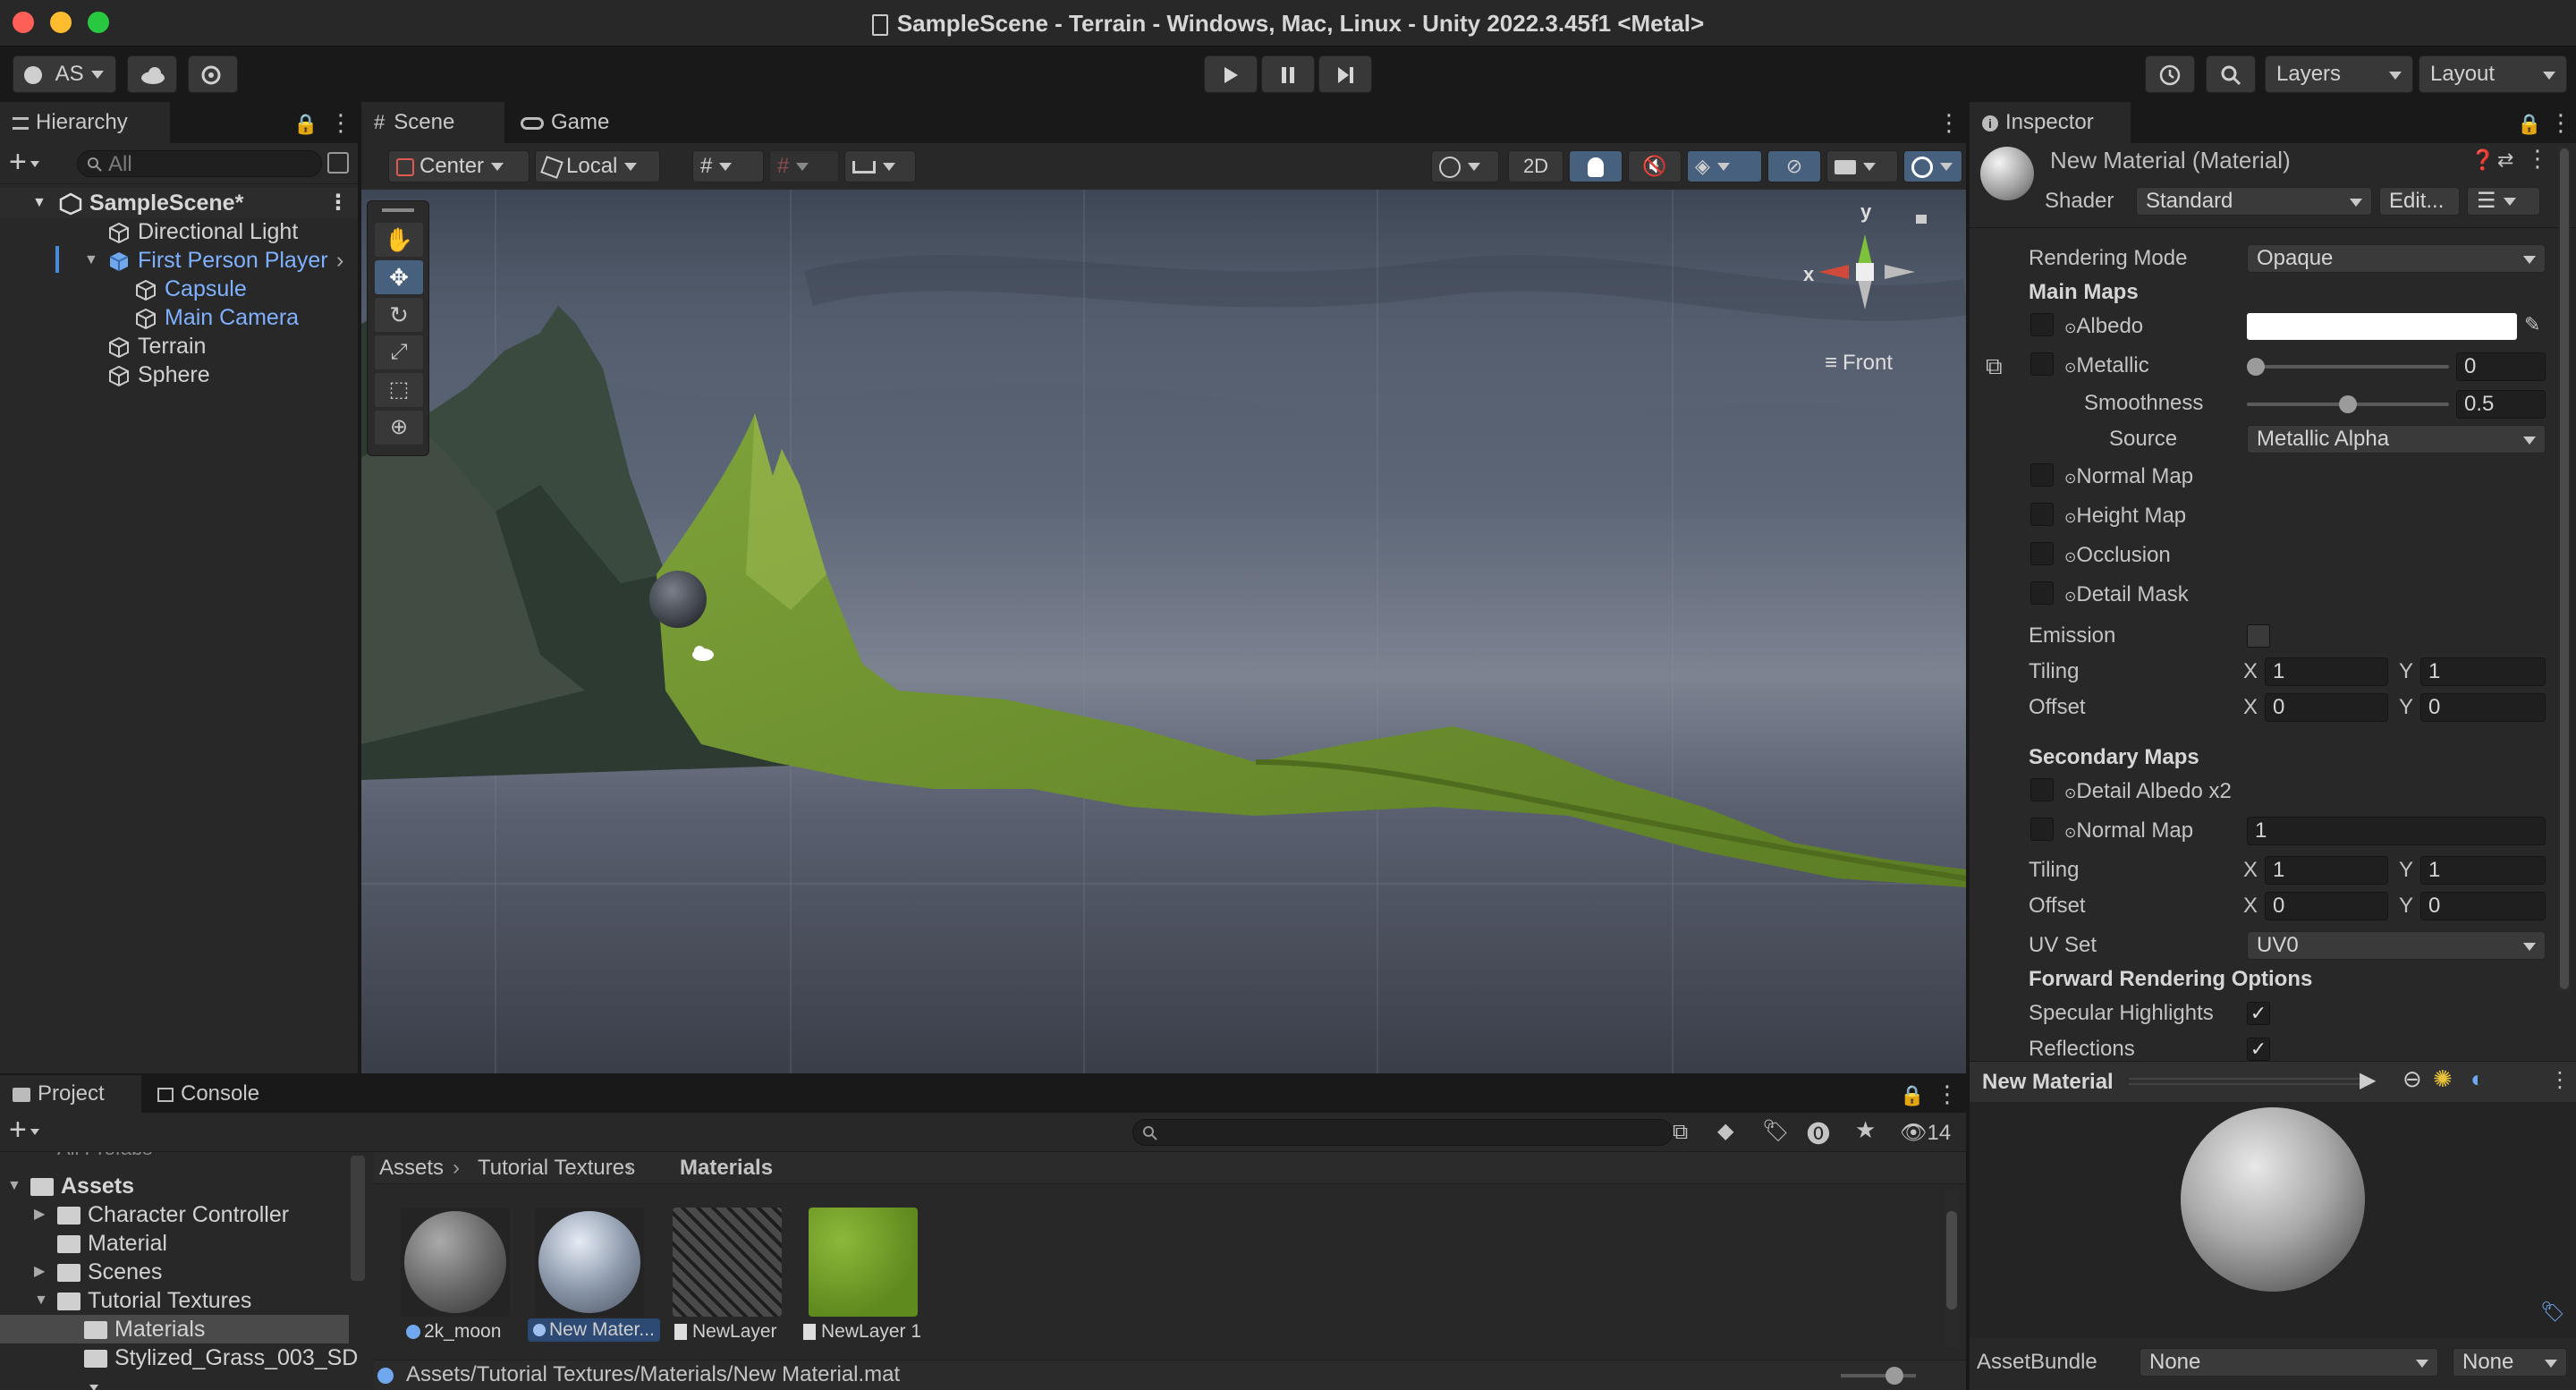 The width and height of the screenshot is (2576, 1390). What do you see at coordinates (1808, 274) in the screenshot?
I see `gizmo-axis-x: x` at bounding box center [1808, 274].